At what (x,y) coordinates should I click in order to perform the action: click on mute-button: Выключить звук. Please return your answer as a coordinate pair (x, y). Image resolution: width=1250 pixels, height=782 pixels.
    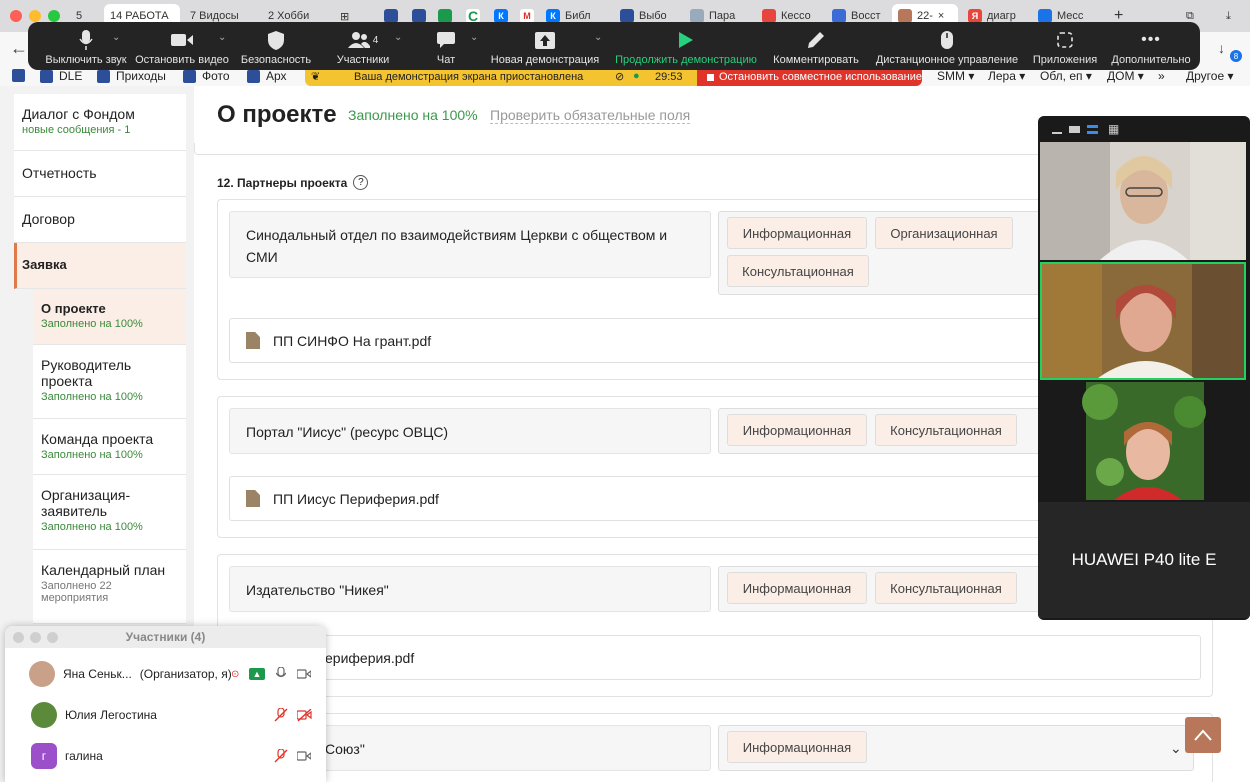
    Looking at the image, I should click on (86, 46).